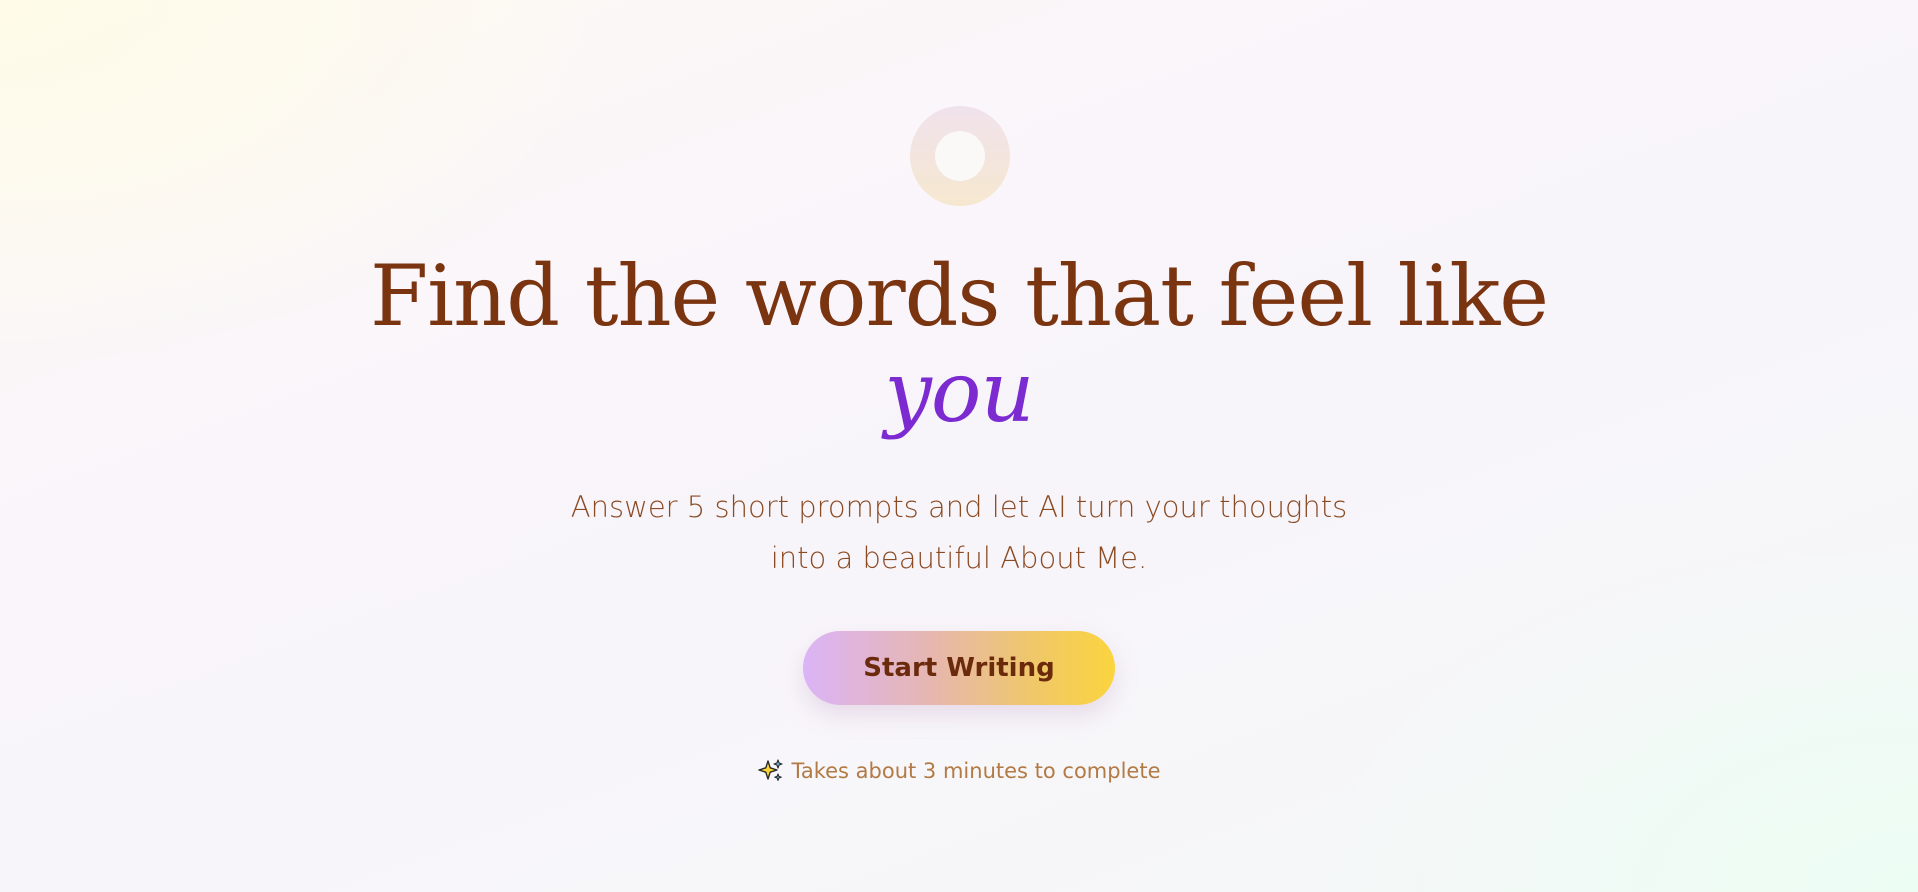 The image size is (1918, 892). I want to click on start-writing-button: Start Writing, so click(959, 668).